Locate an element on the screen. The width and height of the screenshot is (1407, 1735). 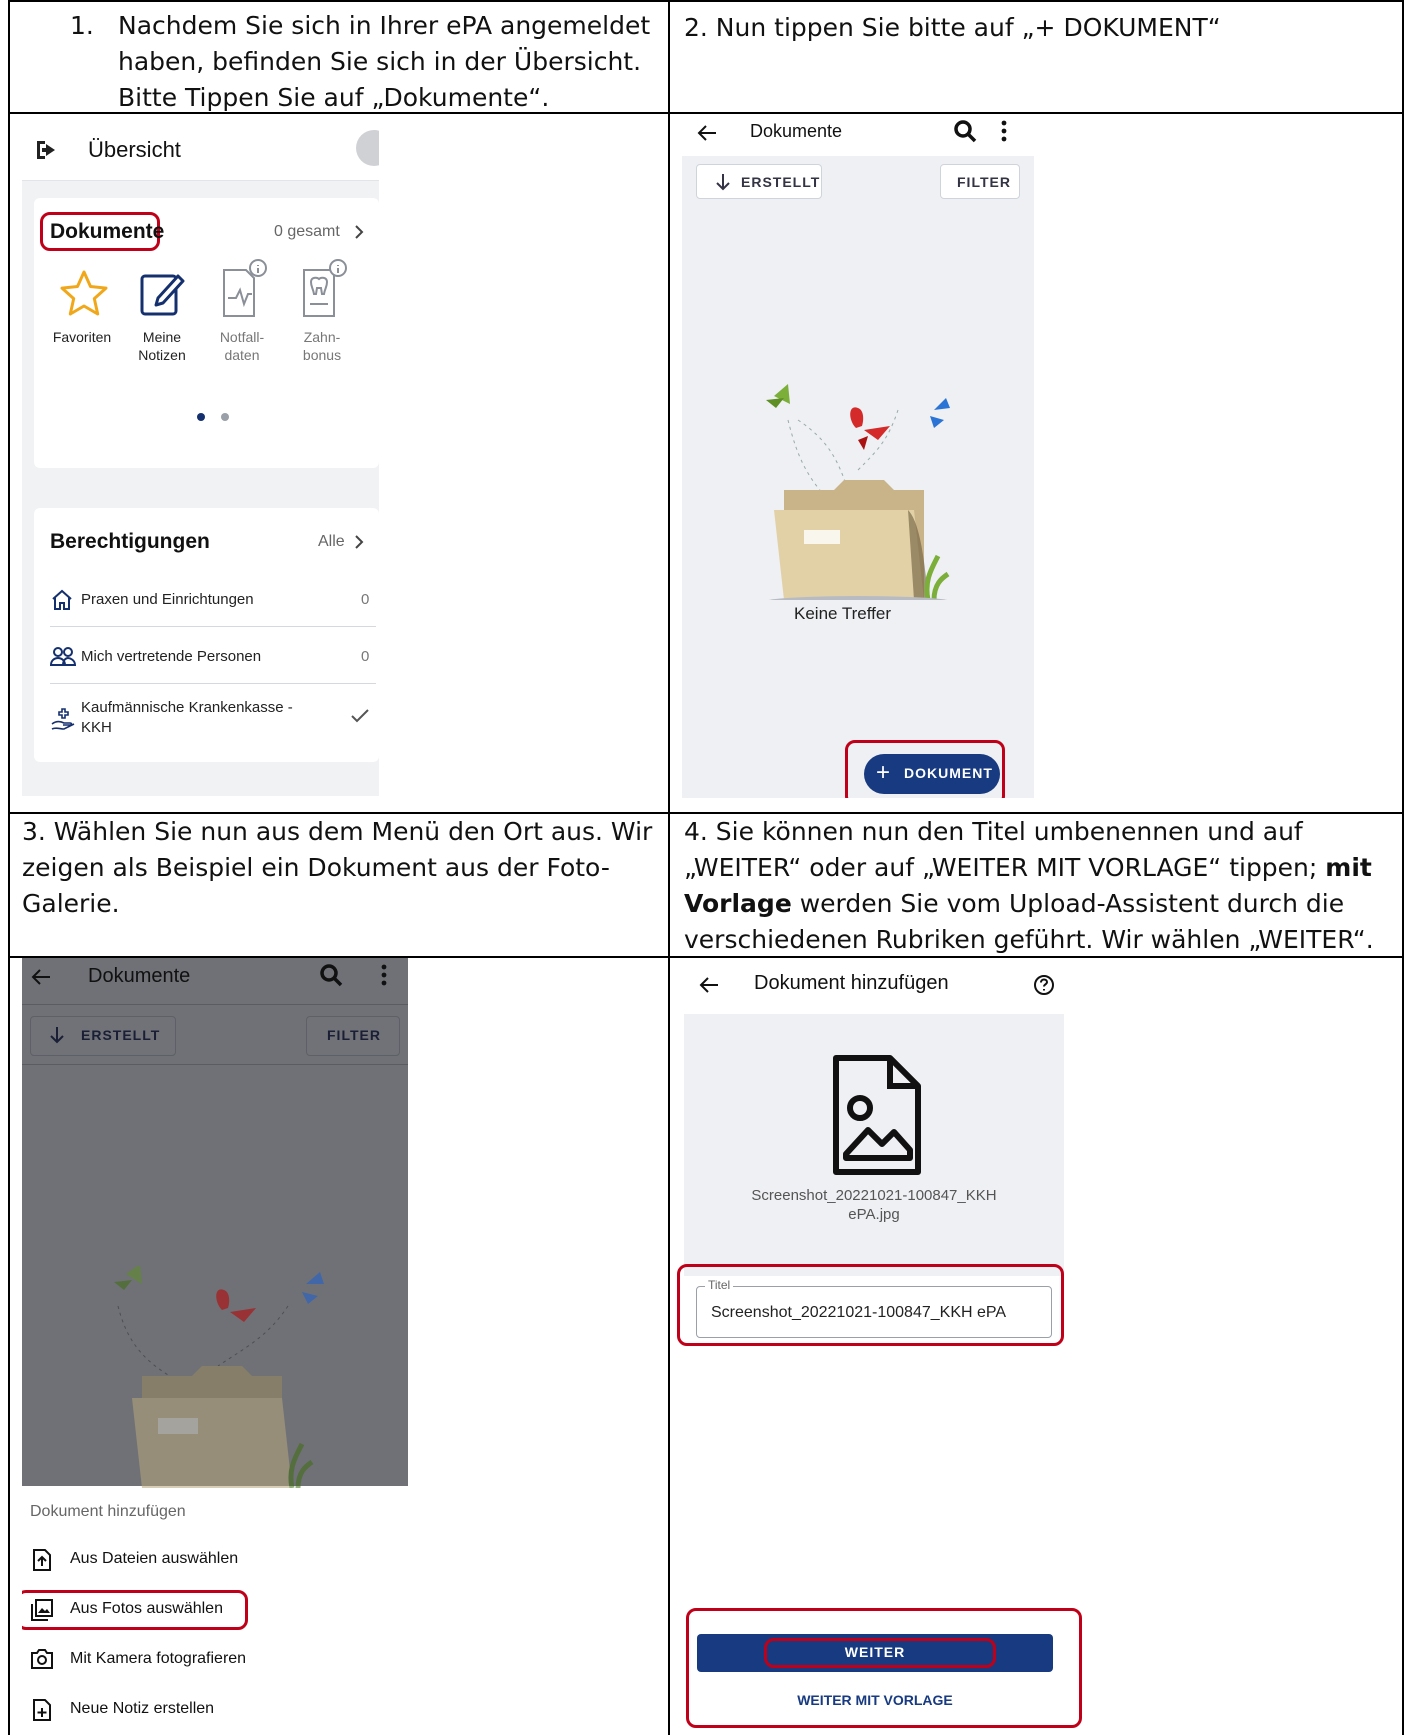
step-1-line-3: Bitte Tippen Sie auf „Dokumente“. is located at coordinates (334, 97).